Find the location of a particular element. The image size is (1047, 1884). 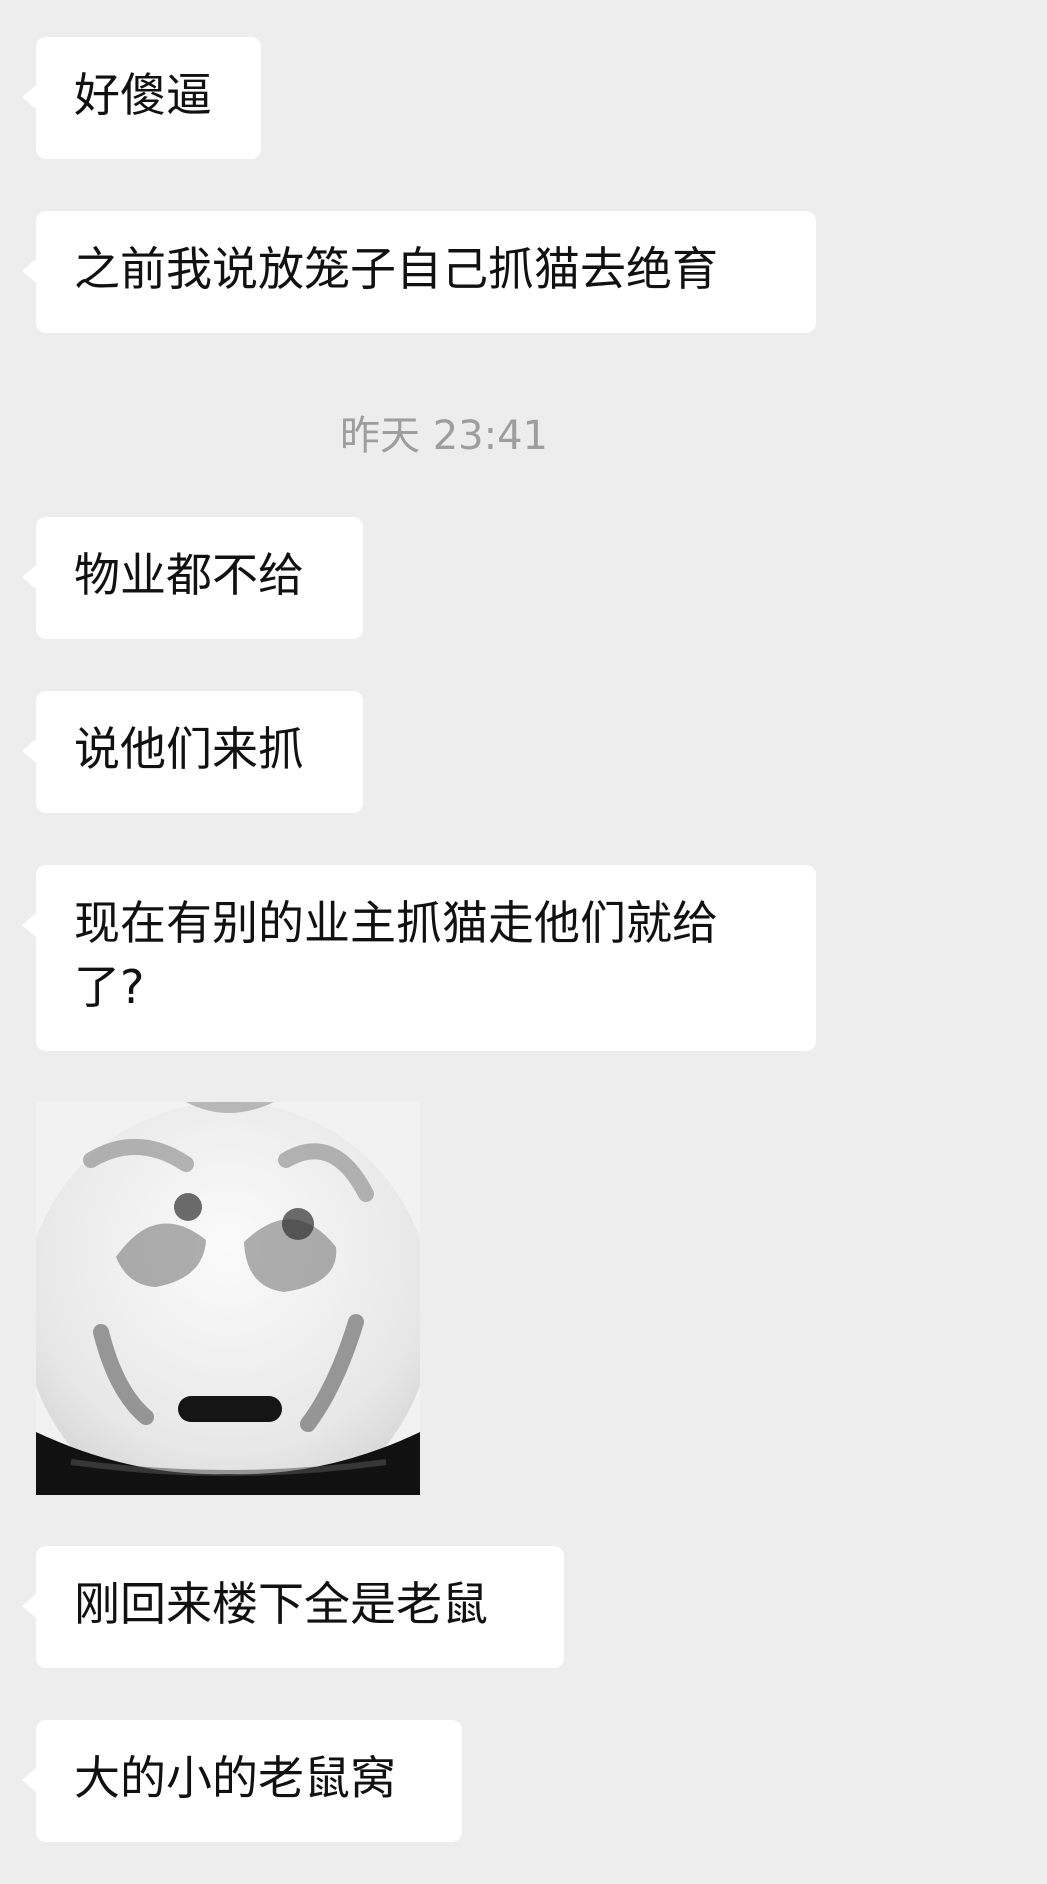

message-row: 现在有别的业主抓猫走他们就给 了? is located at coordinates (419, 958).